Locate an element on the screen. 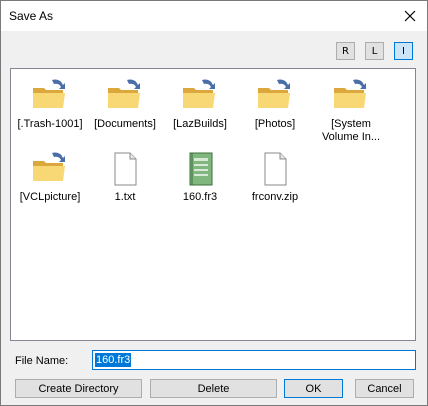 This screenshot has height=406, width=428. file-name-value: 160.fr3 is located at coordinates (113, 360).